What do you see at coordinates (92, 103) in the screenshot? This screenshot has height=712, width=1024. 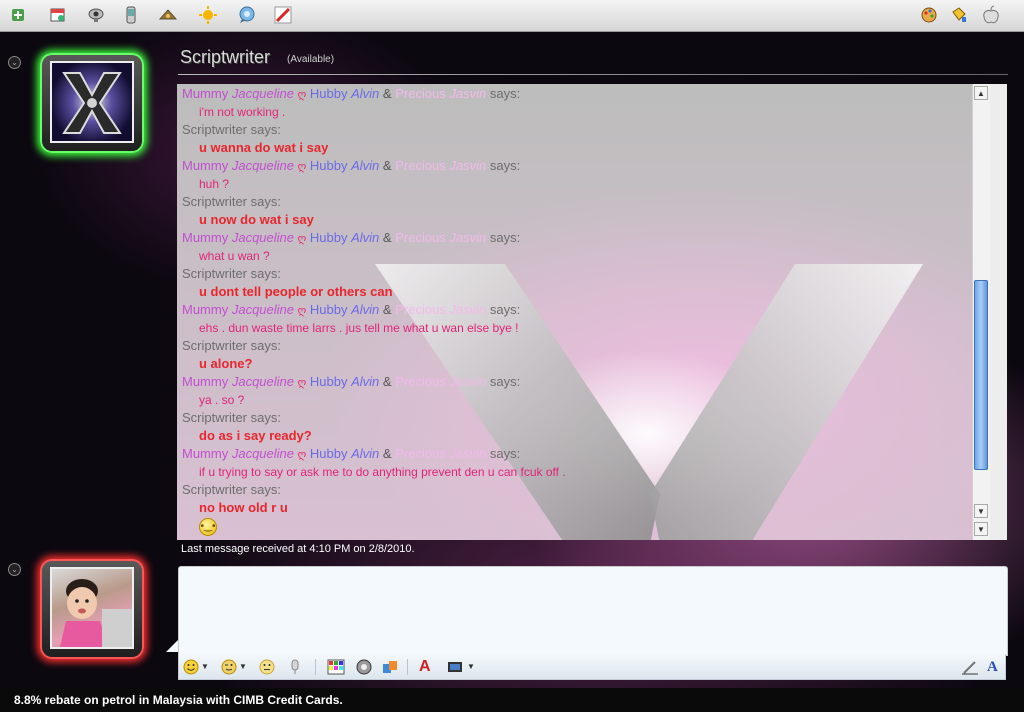 I see `contact-display-picture` at bounding box center [92, 103].